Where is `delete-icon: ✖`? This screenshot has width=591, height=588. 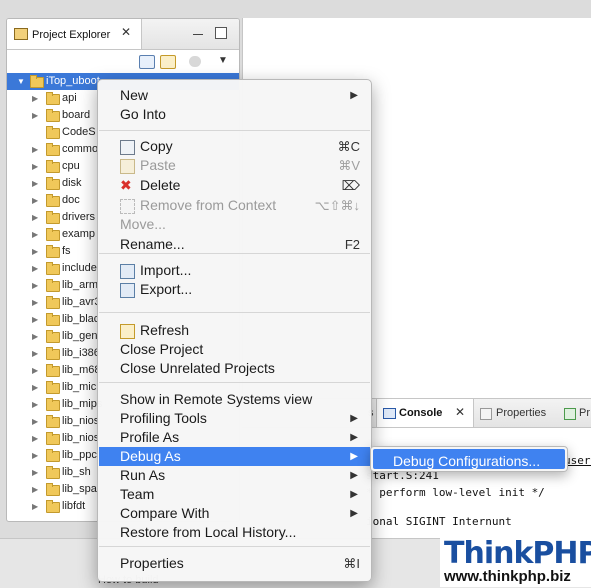 delete-icon: ✖ is located at coordinates (126, 185).